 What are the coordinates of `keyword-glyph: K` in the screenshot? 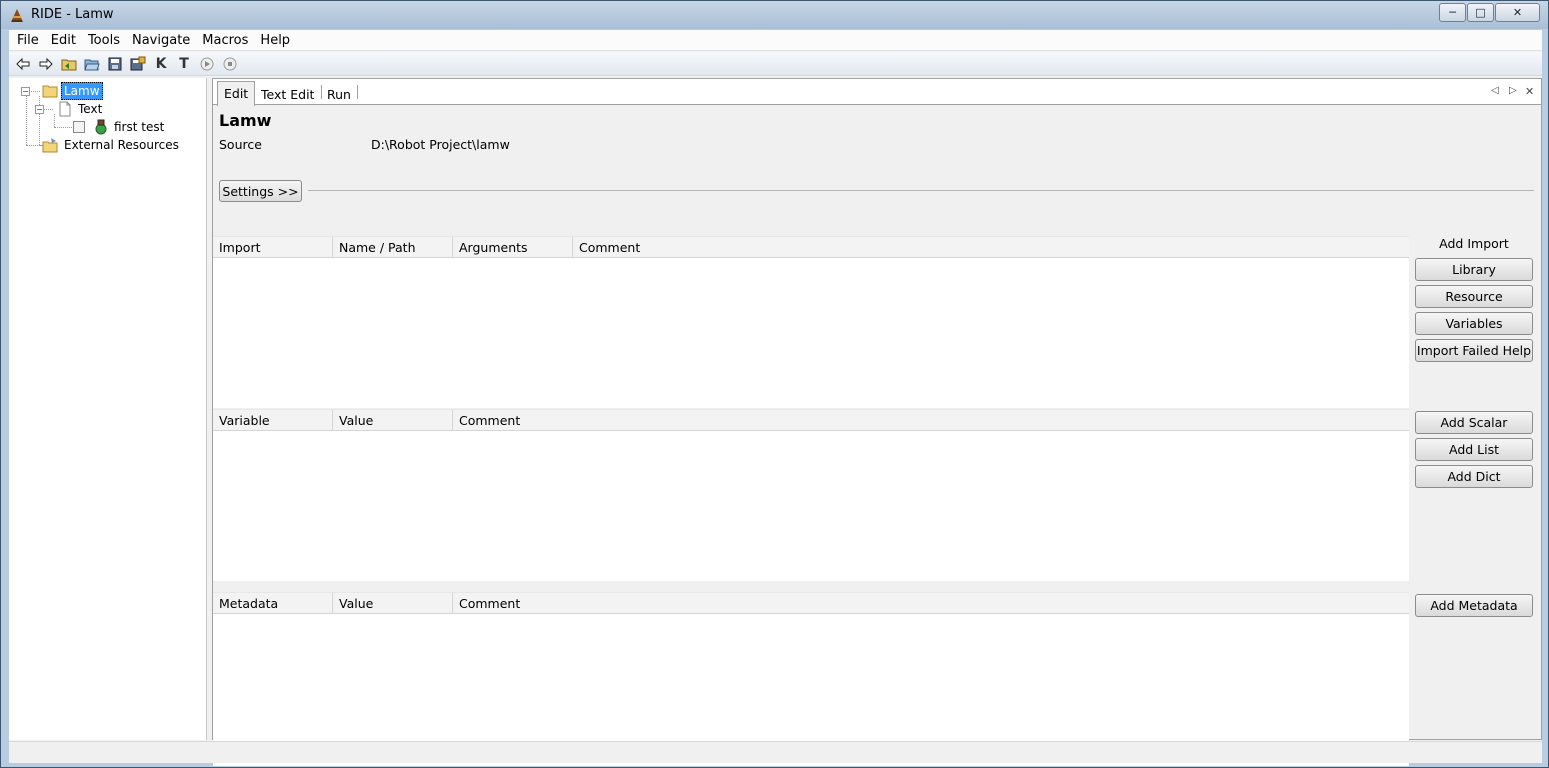 It's located at (161, 63).